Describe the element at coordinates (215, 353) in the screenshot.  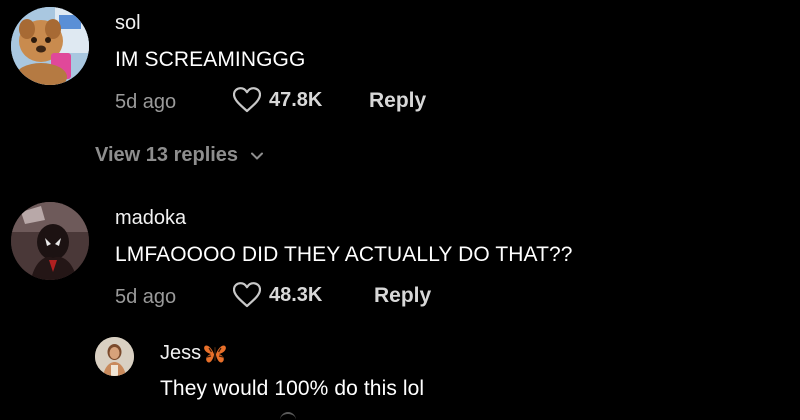
I see `butterfly-icon` at that location.